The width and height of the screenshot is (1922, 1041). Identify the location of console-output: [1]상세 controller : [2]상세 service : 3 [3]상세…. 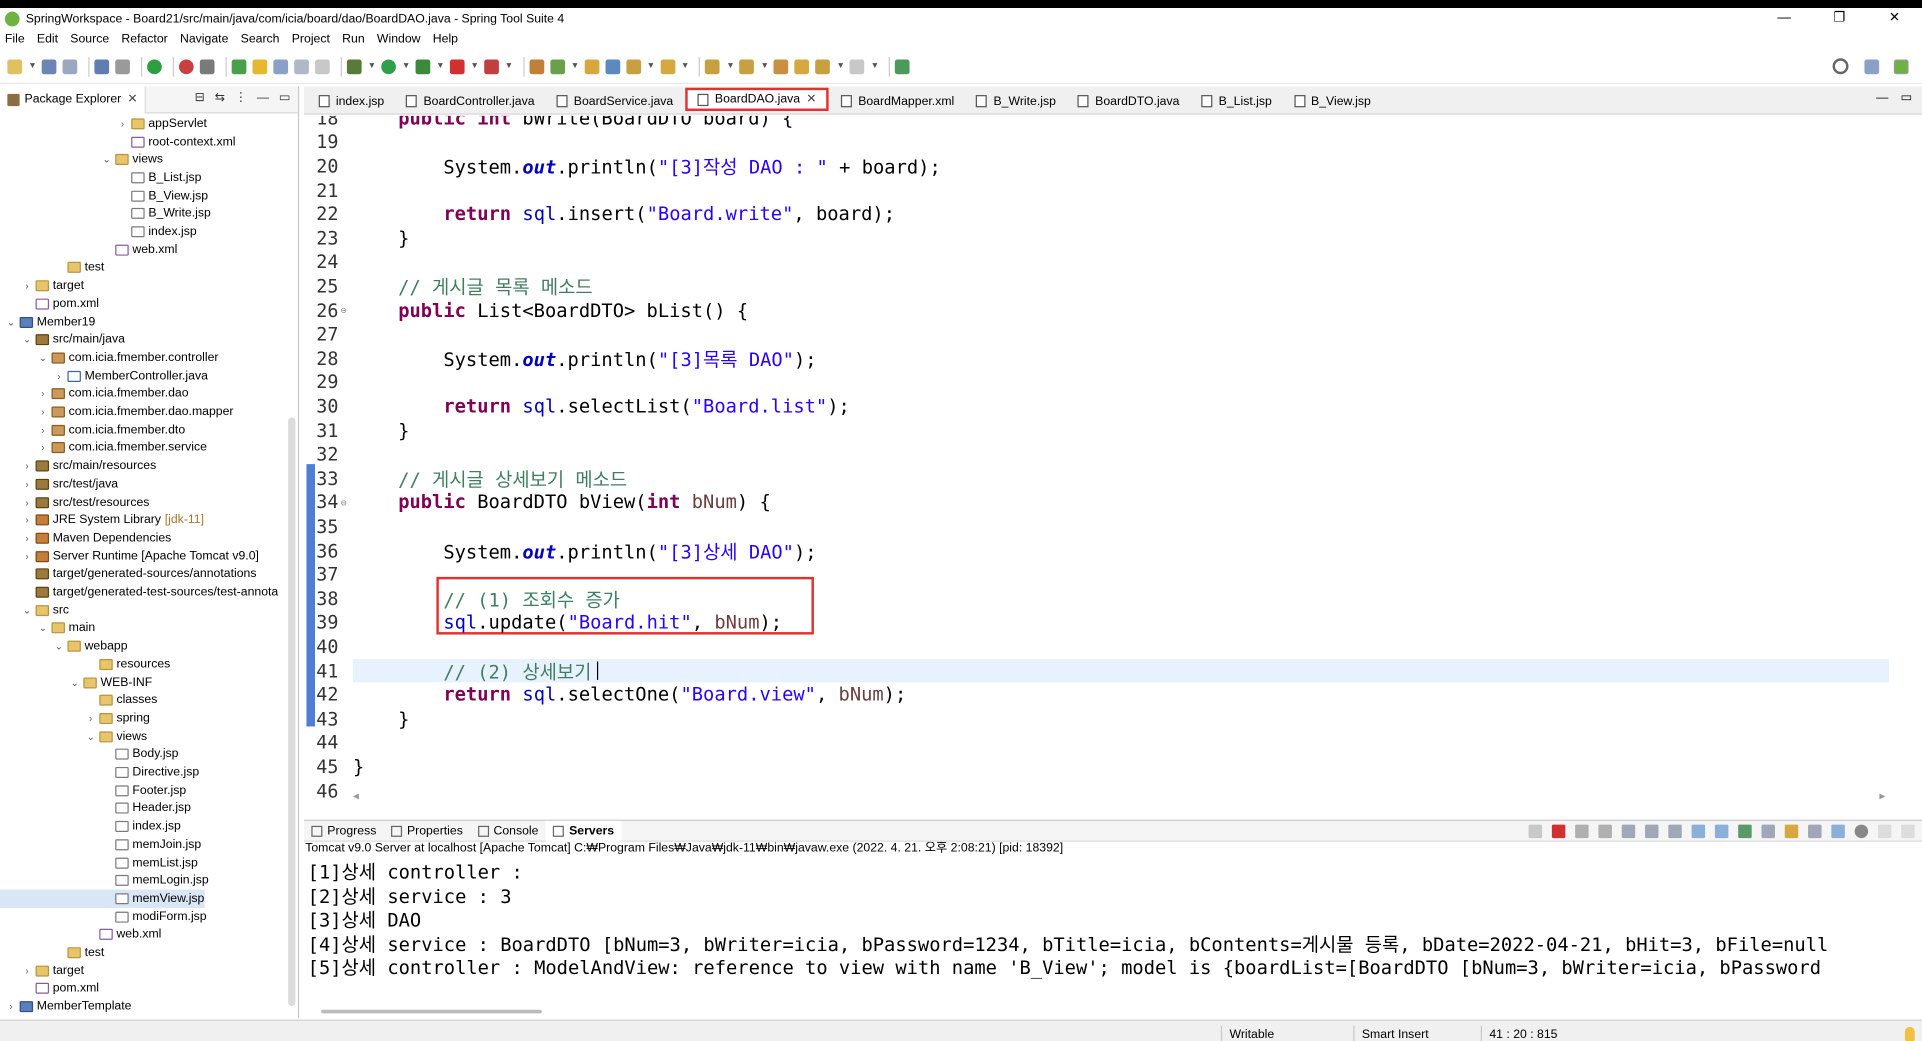
(1111, 921).